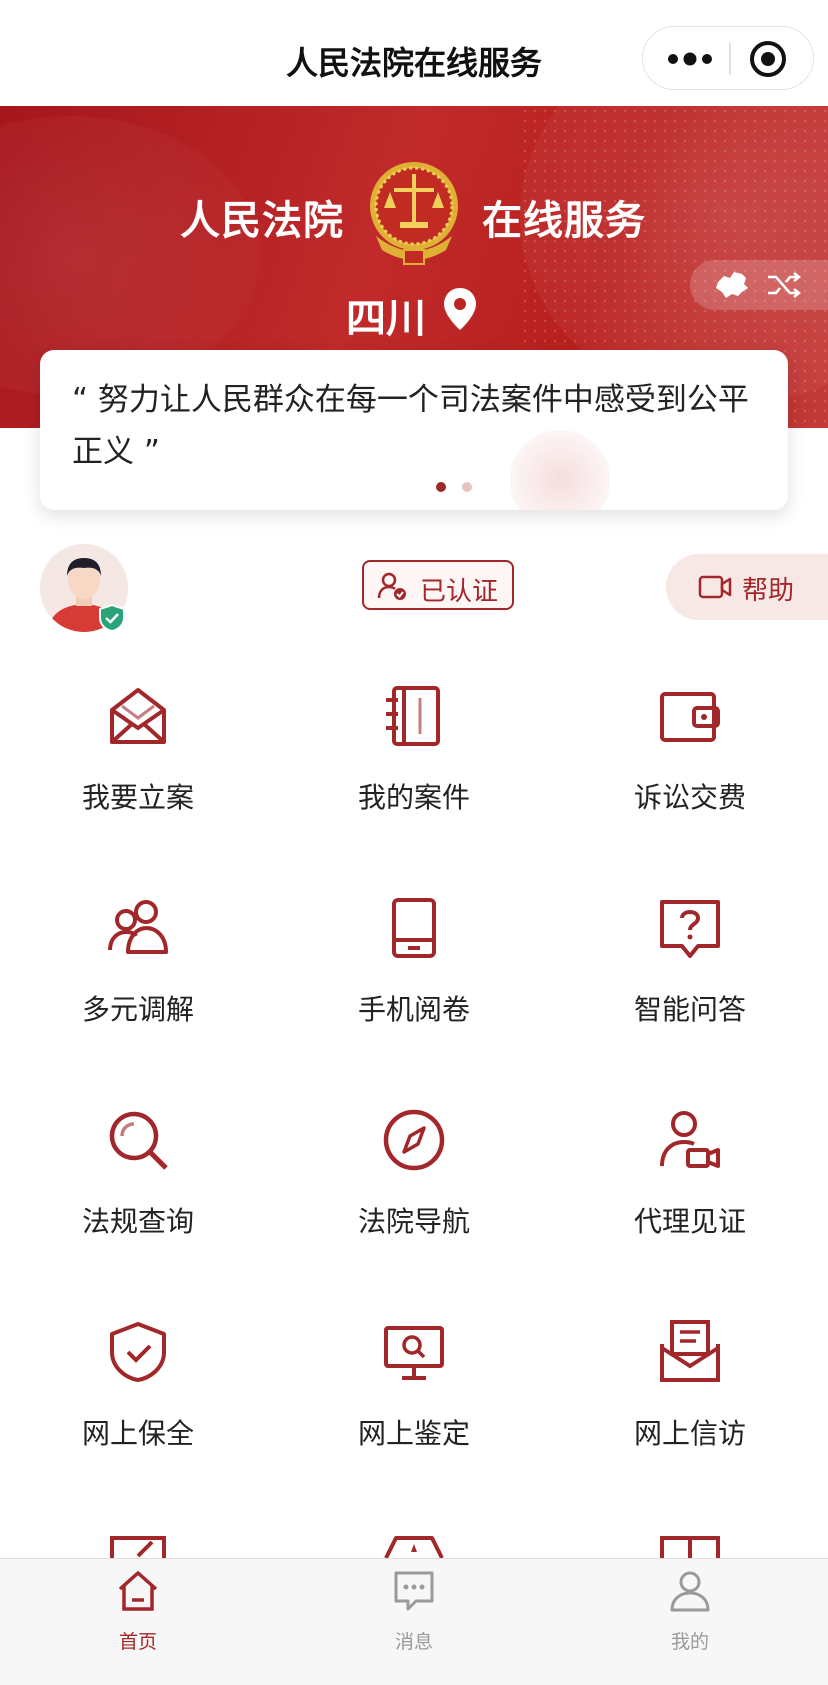 This screenshot has height=1685, width=828. I want to click on monitor-search-icon, so click(414, 1353).